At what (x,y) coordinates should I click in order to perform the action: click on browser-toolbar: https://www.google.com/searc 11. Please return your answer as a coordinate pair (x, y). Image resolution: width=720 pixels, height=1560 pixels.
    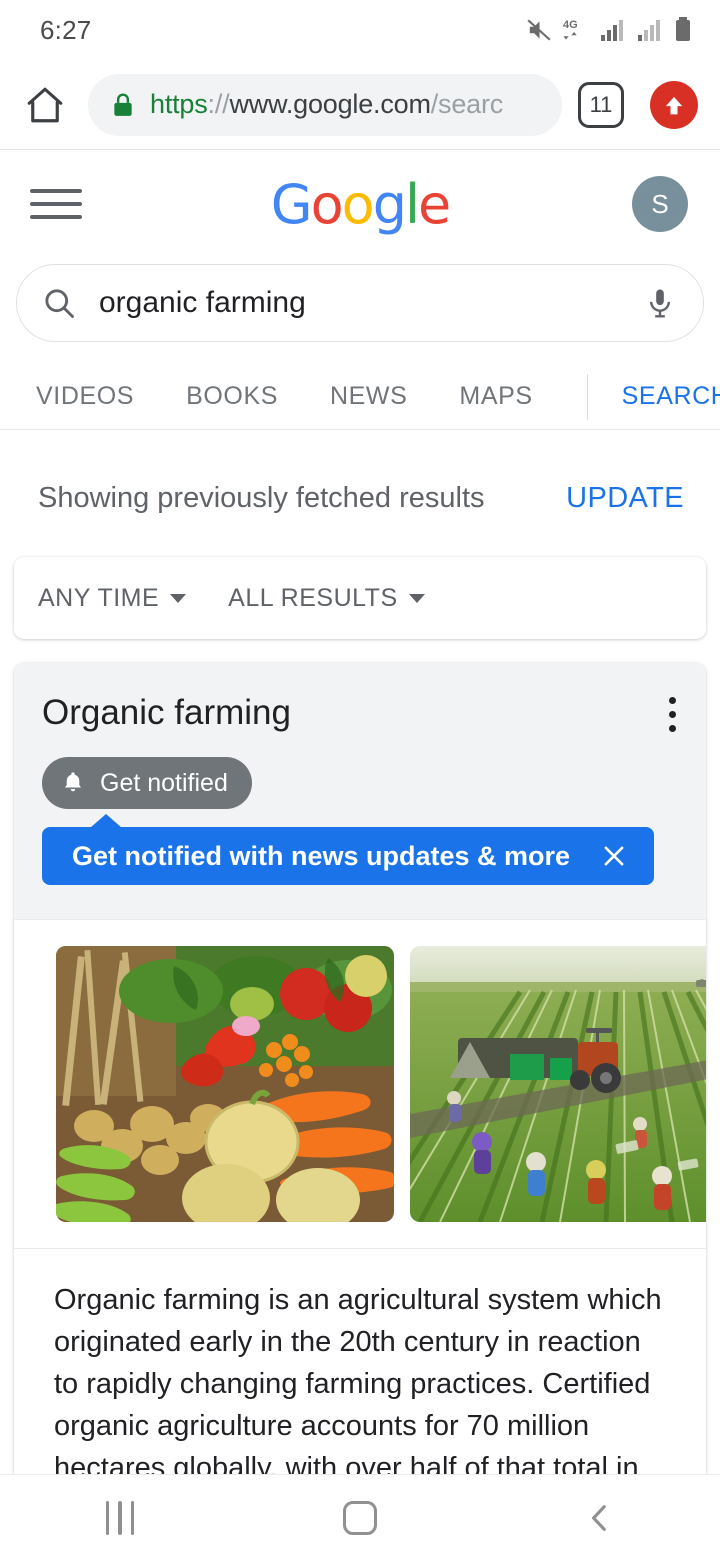
    Looking at the image, I should click on (360, 105).